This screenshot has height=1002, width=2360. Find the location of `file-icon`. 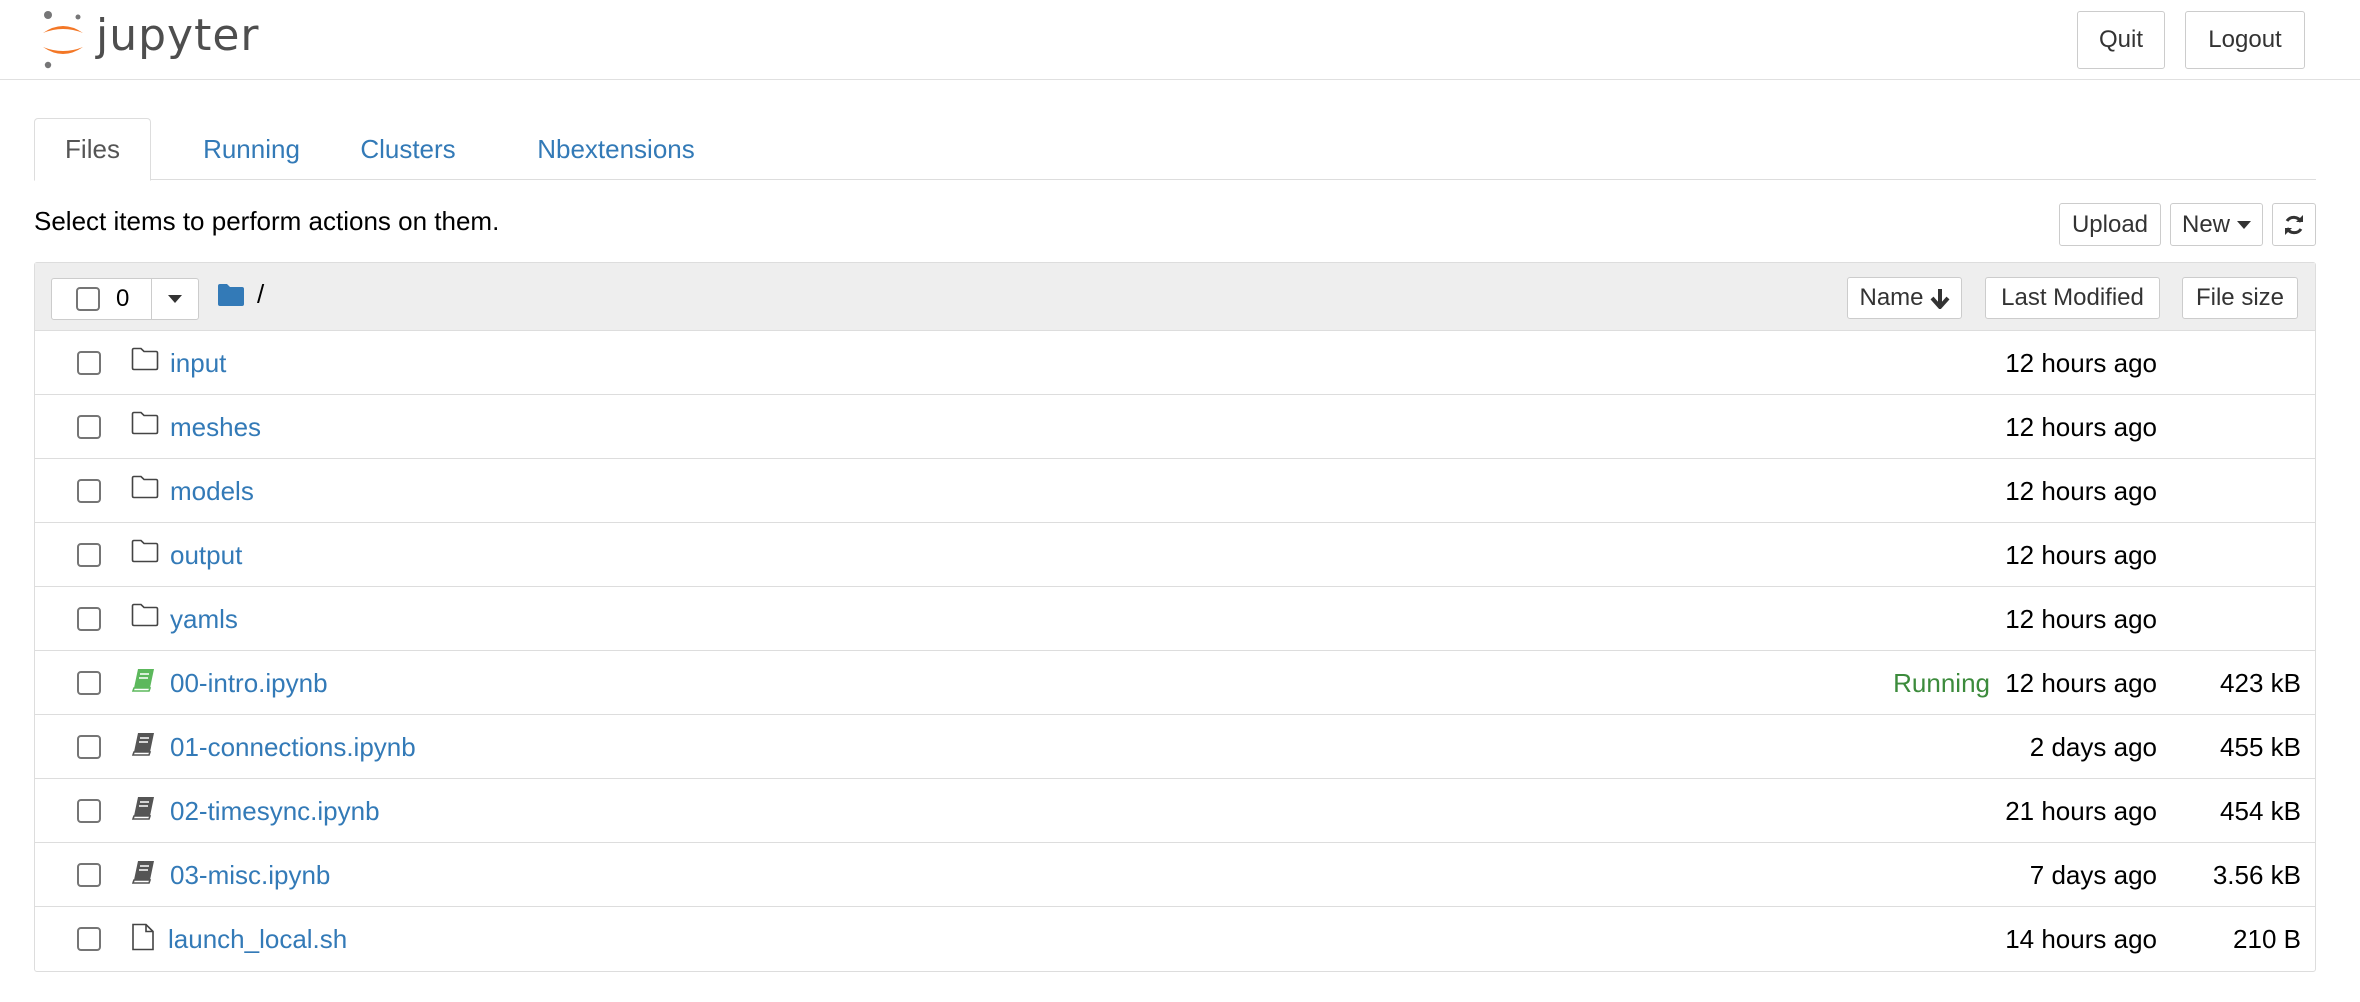

file-icon is located at coordinates (143, 940).